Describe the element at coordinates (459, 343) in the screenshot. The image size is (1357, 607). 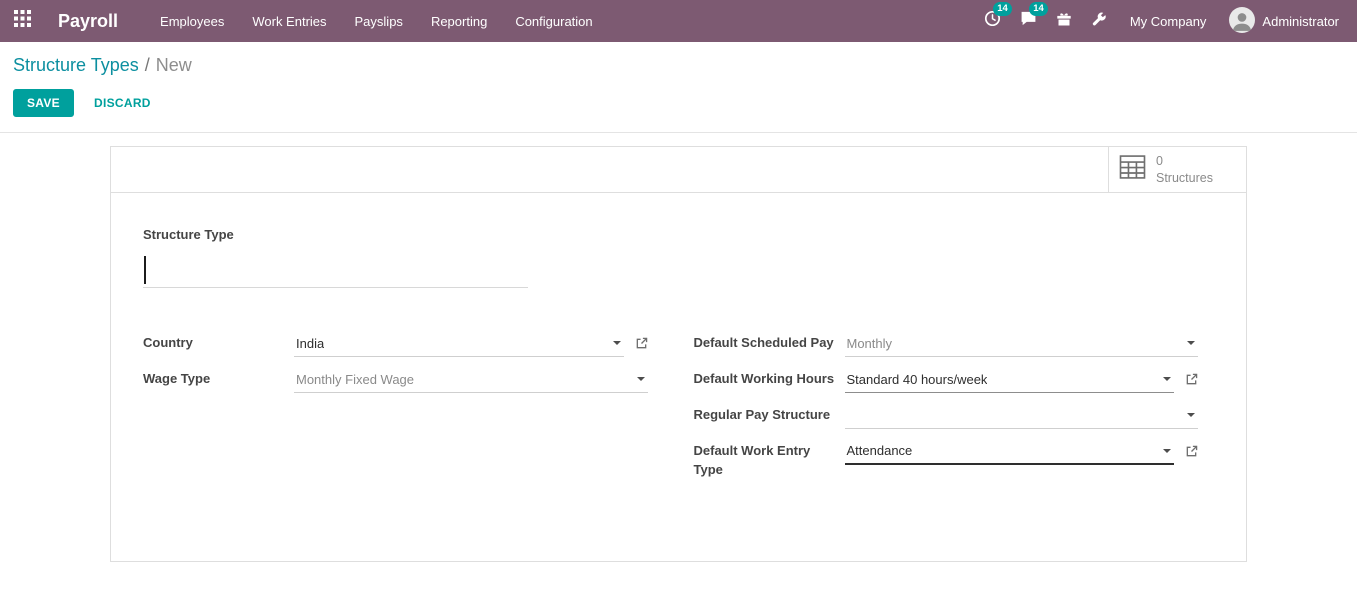
I see `country-input: India` at that location.